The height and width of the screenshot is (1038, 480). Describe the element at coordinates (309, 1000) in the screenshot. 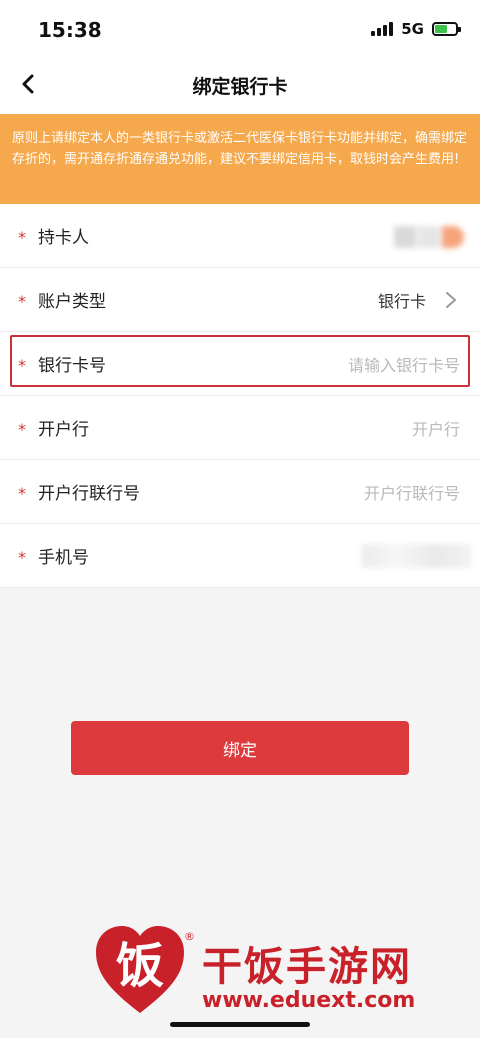

I see `watermark-url: www.eduext.com` at that location.